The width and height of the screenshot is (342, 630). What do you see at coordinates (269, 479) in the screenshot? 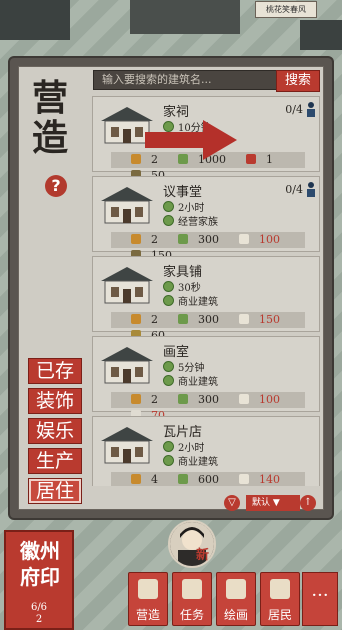
I see `cost-value: 140` at bounding box center [269, 479].